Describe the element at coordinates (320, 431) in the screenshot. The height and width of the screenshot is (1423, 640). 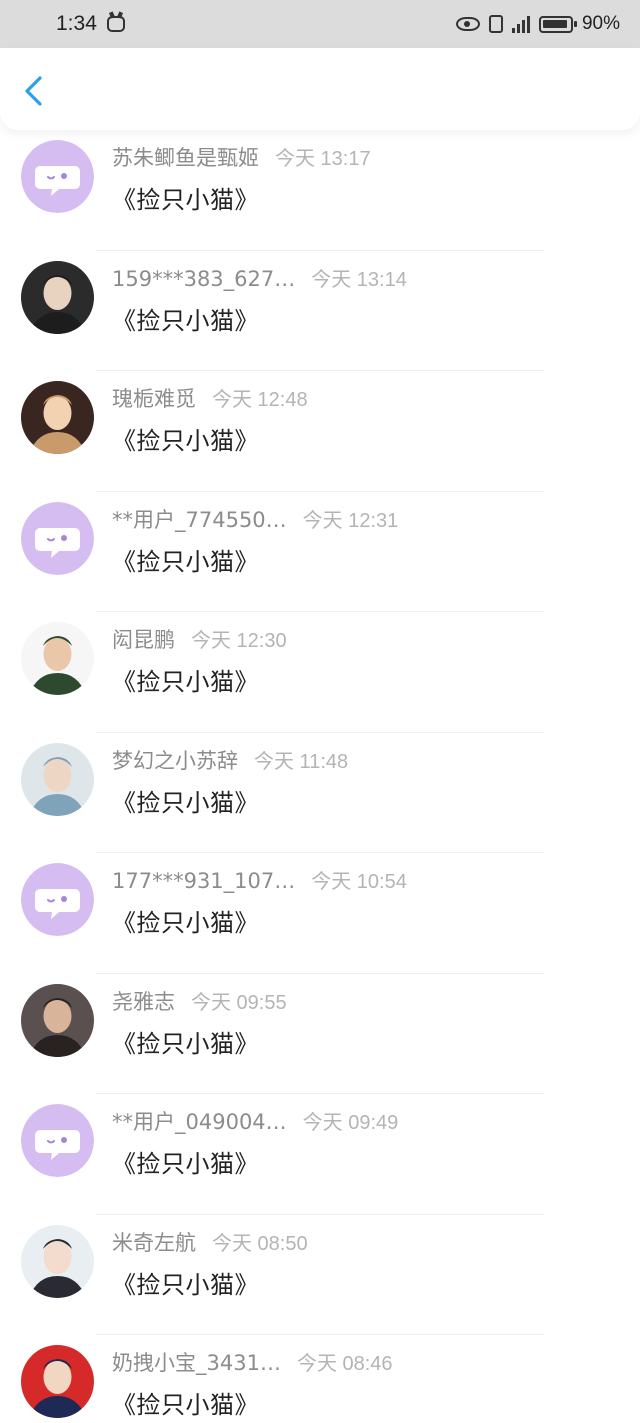
I see `message-item: 瑰栀难觅 今天 12:48 《捡只小猫》` at that location.